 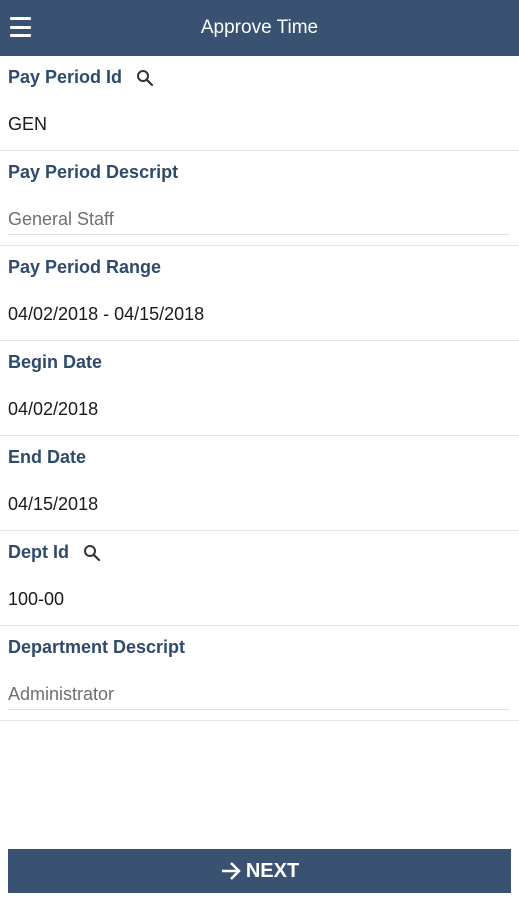 I want to click on pay-period-id-value: GEN, so click(x=27, y=124).